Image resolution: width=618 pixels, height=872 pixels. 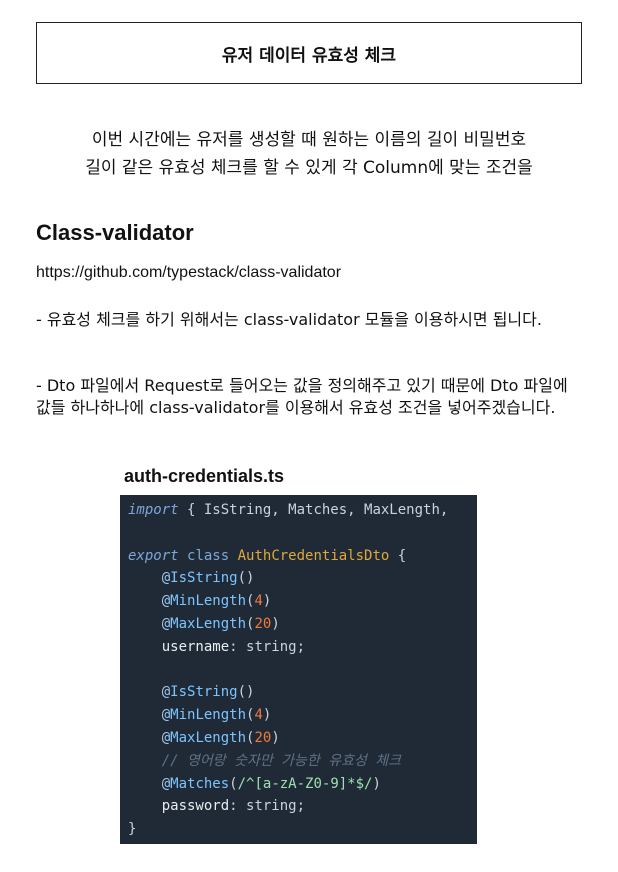 What do you see at coordinates (281, 760) in the screenshot?
I see `code-comment: // 영어랑 숫자만 가능한 유효성 체크` at bounding box center [281, 760].